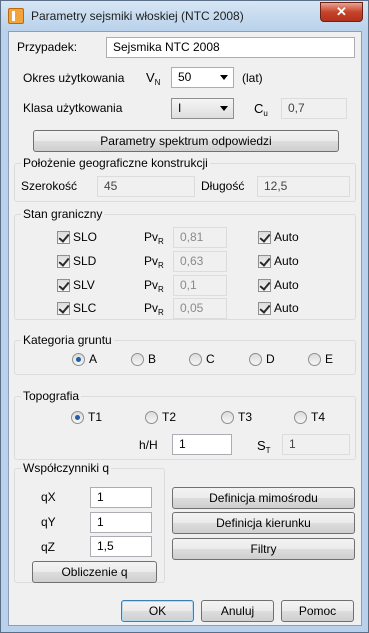 This screenshot has height=633, width=369. What do you see at coordinates (51, 396) in the screenshot?
I see `topography-group-title: Topografia` at bounding box center [51, 396].